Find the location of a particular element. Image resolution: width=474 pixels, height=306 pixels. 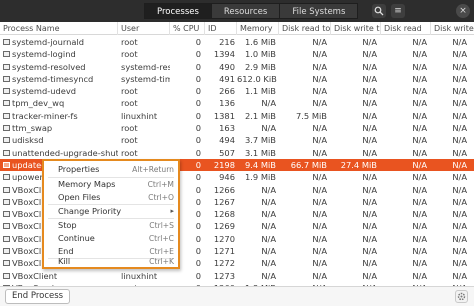

menu-item-label: Kill is located at coordinates (64, 261).